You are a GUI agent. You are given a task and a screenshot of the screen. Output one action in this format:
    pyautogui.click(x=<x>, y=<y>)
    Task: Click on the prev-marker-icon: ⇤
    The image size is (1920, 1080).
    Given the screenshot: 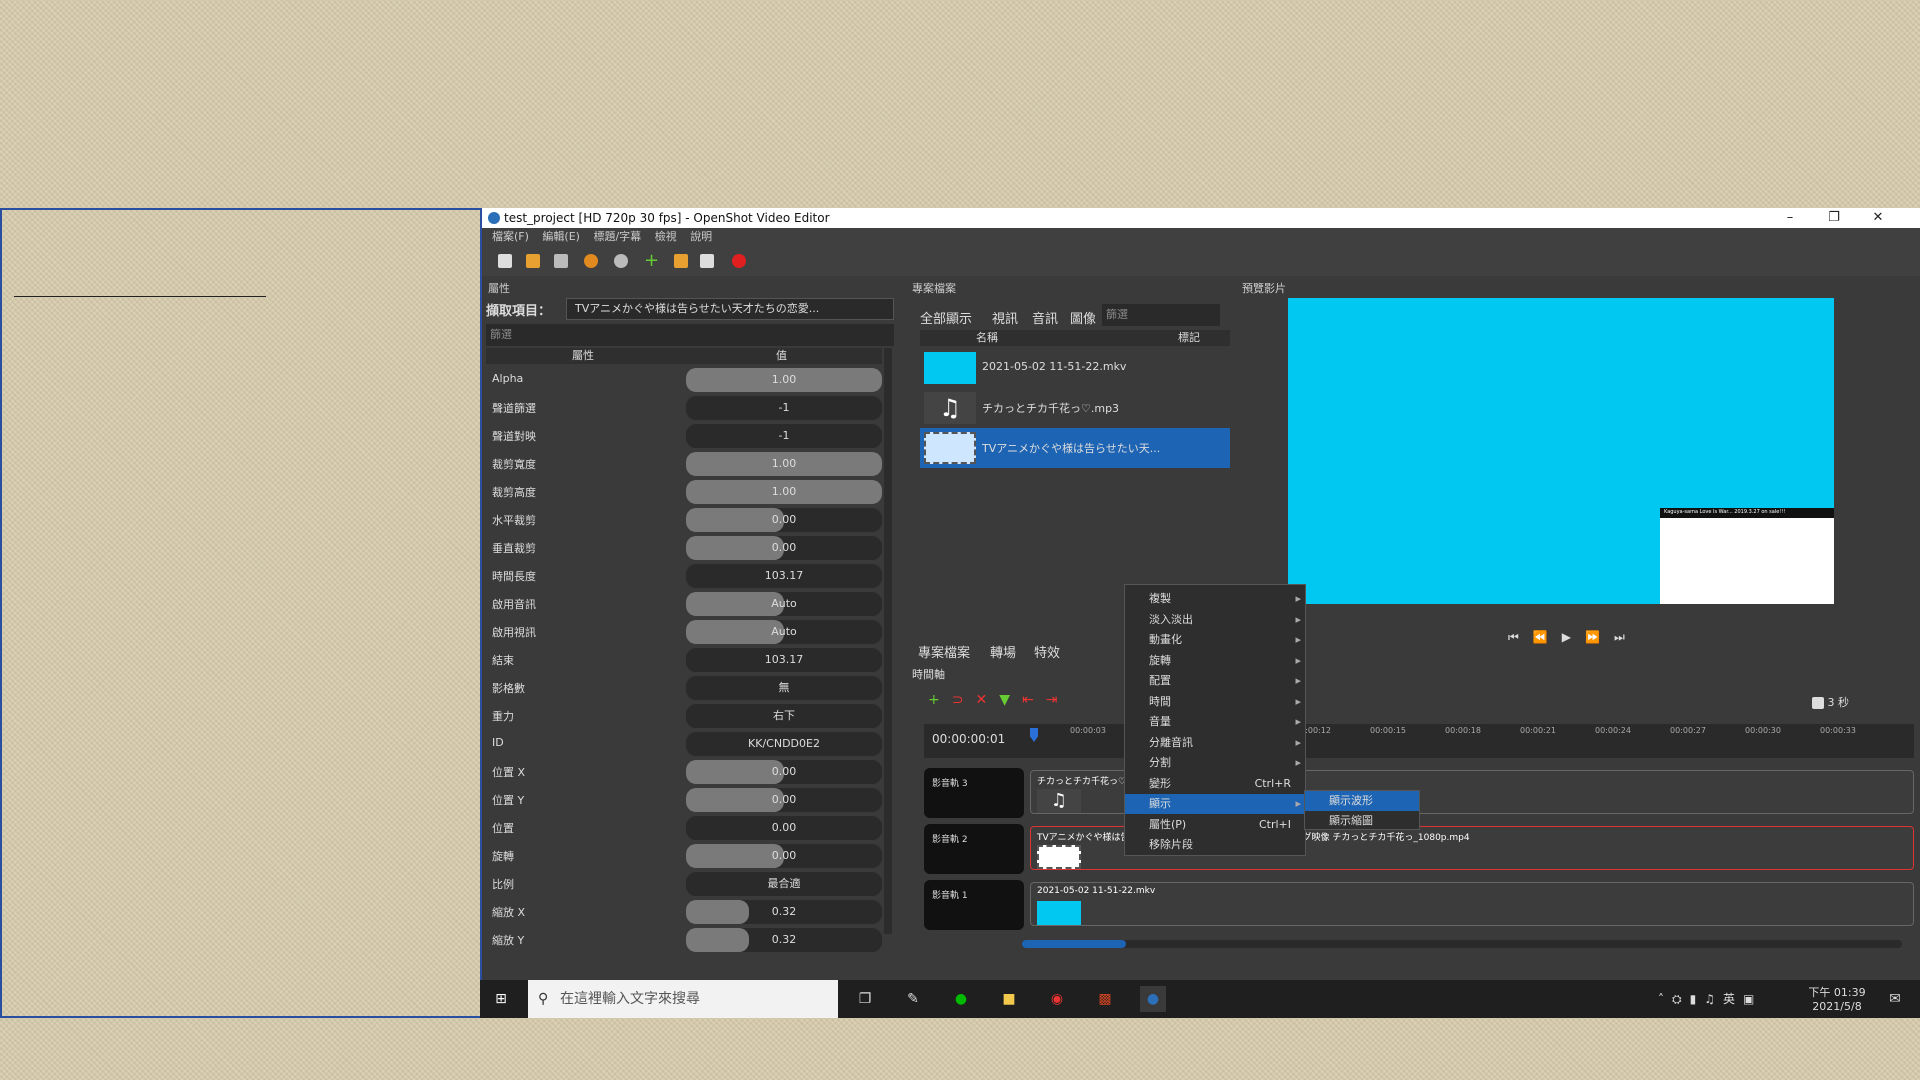 What is the action you would take?
    pyautogui.click(x=1034, y=700)
    